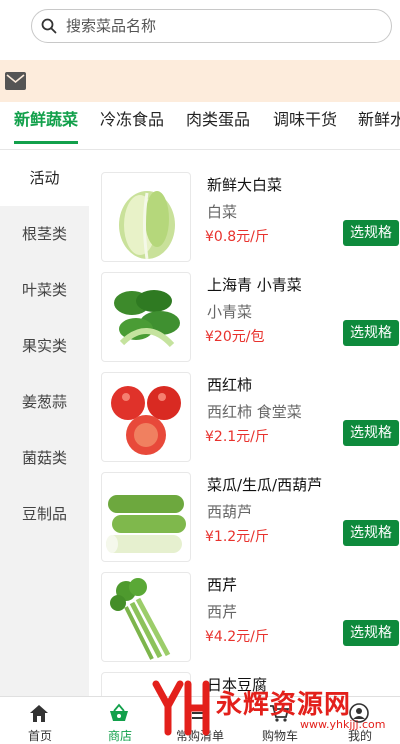 This screenshot has width=400, height=744. Describe the element at coordinates (46, 142) in the screenshot. I see `active-tab-underline` at that location.